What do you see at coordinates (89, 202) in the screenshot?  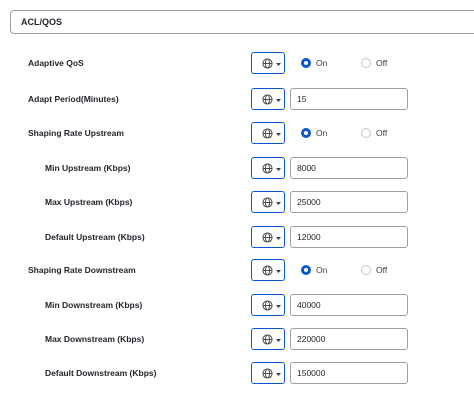 I see `field-label: Max Upstream (Kbps)` at bounding box center [89, 202].